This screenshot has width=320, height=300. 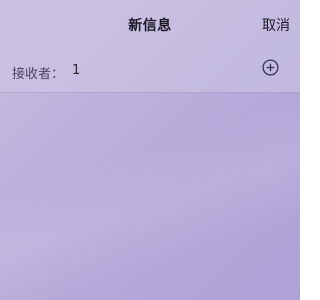 What do you see at coordinates (38, 74) in the screenshot?
I see `recipient-label: 接收者：` at bounding box center [38, 74].